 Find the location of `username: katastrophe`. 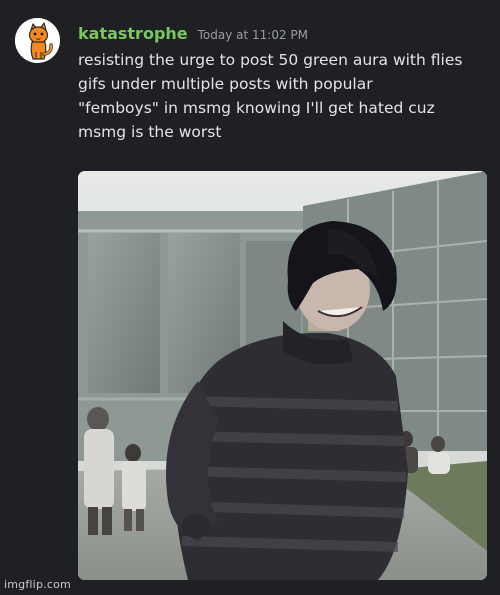

username: katastrophe is located at coordinates (133, 33).